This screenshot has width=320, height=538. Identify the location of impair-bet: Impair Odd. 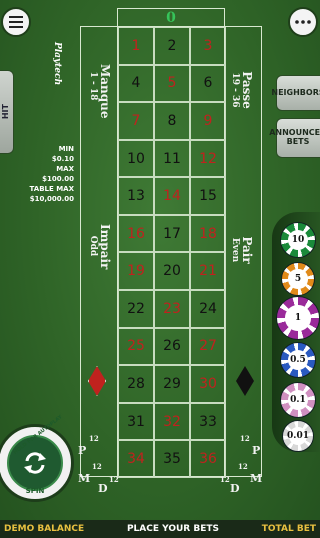
(100, 246).